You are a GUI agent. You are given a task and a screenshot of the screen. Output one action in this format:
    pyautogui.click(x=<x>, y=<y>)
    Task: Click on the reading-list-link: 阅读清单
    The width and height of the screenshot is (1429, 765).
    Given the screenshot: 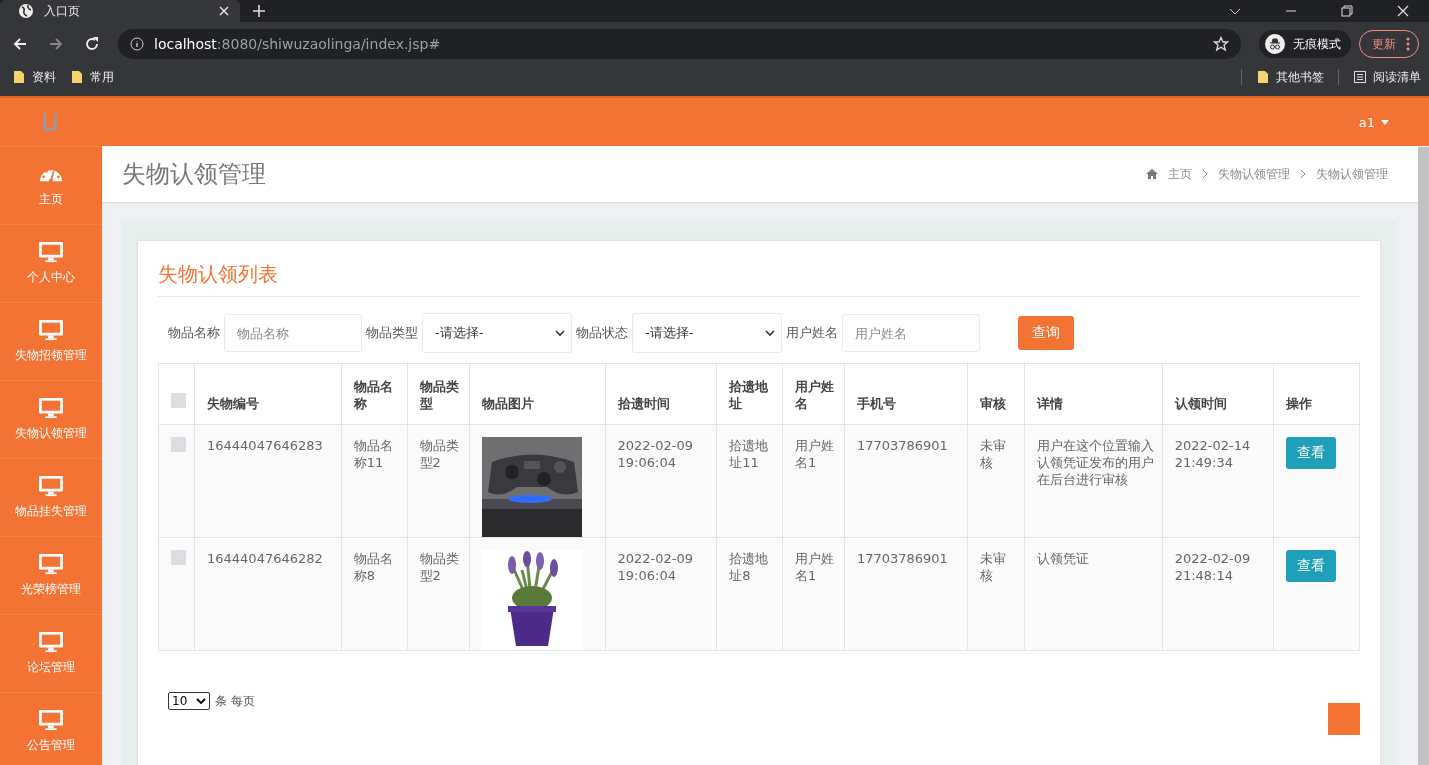 What is the action you would take?
    pyautogui.click(x=1397, y=77)
    